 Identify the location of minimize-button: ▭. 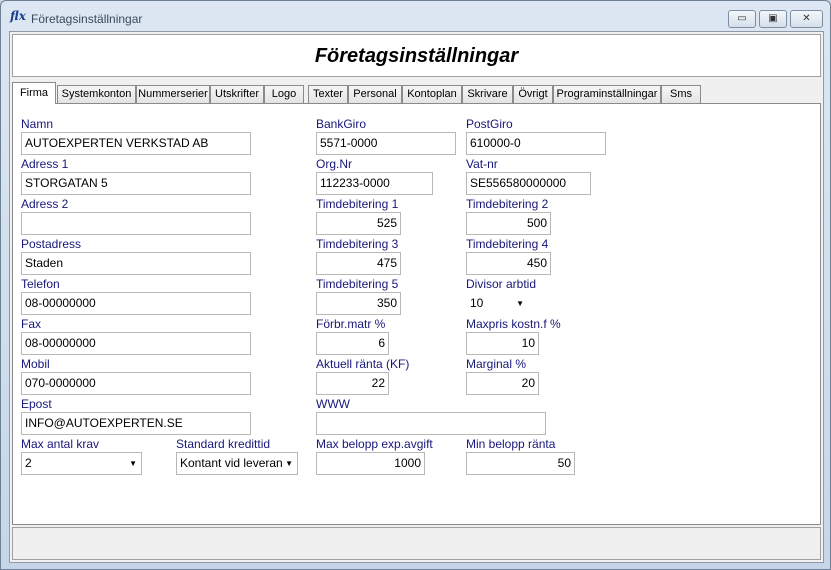
(742, 19).